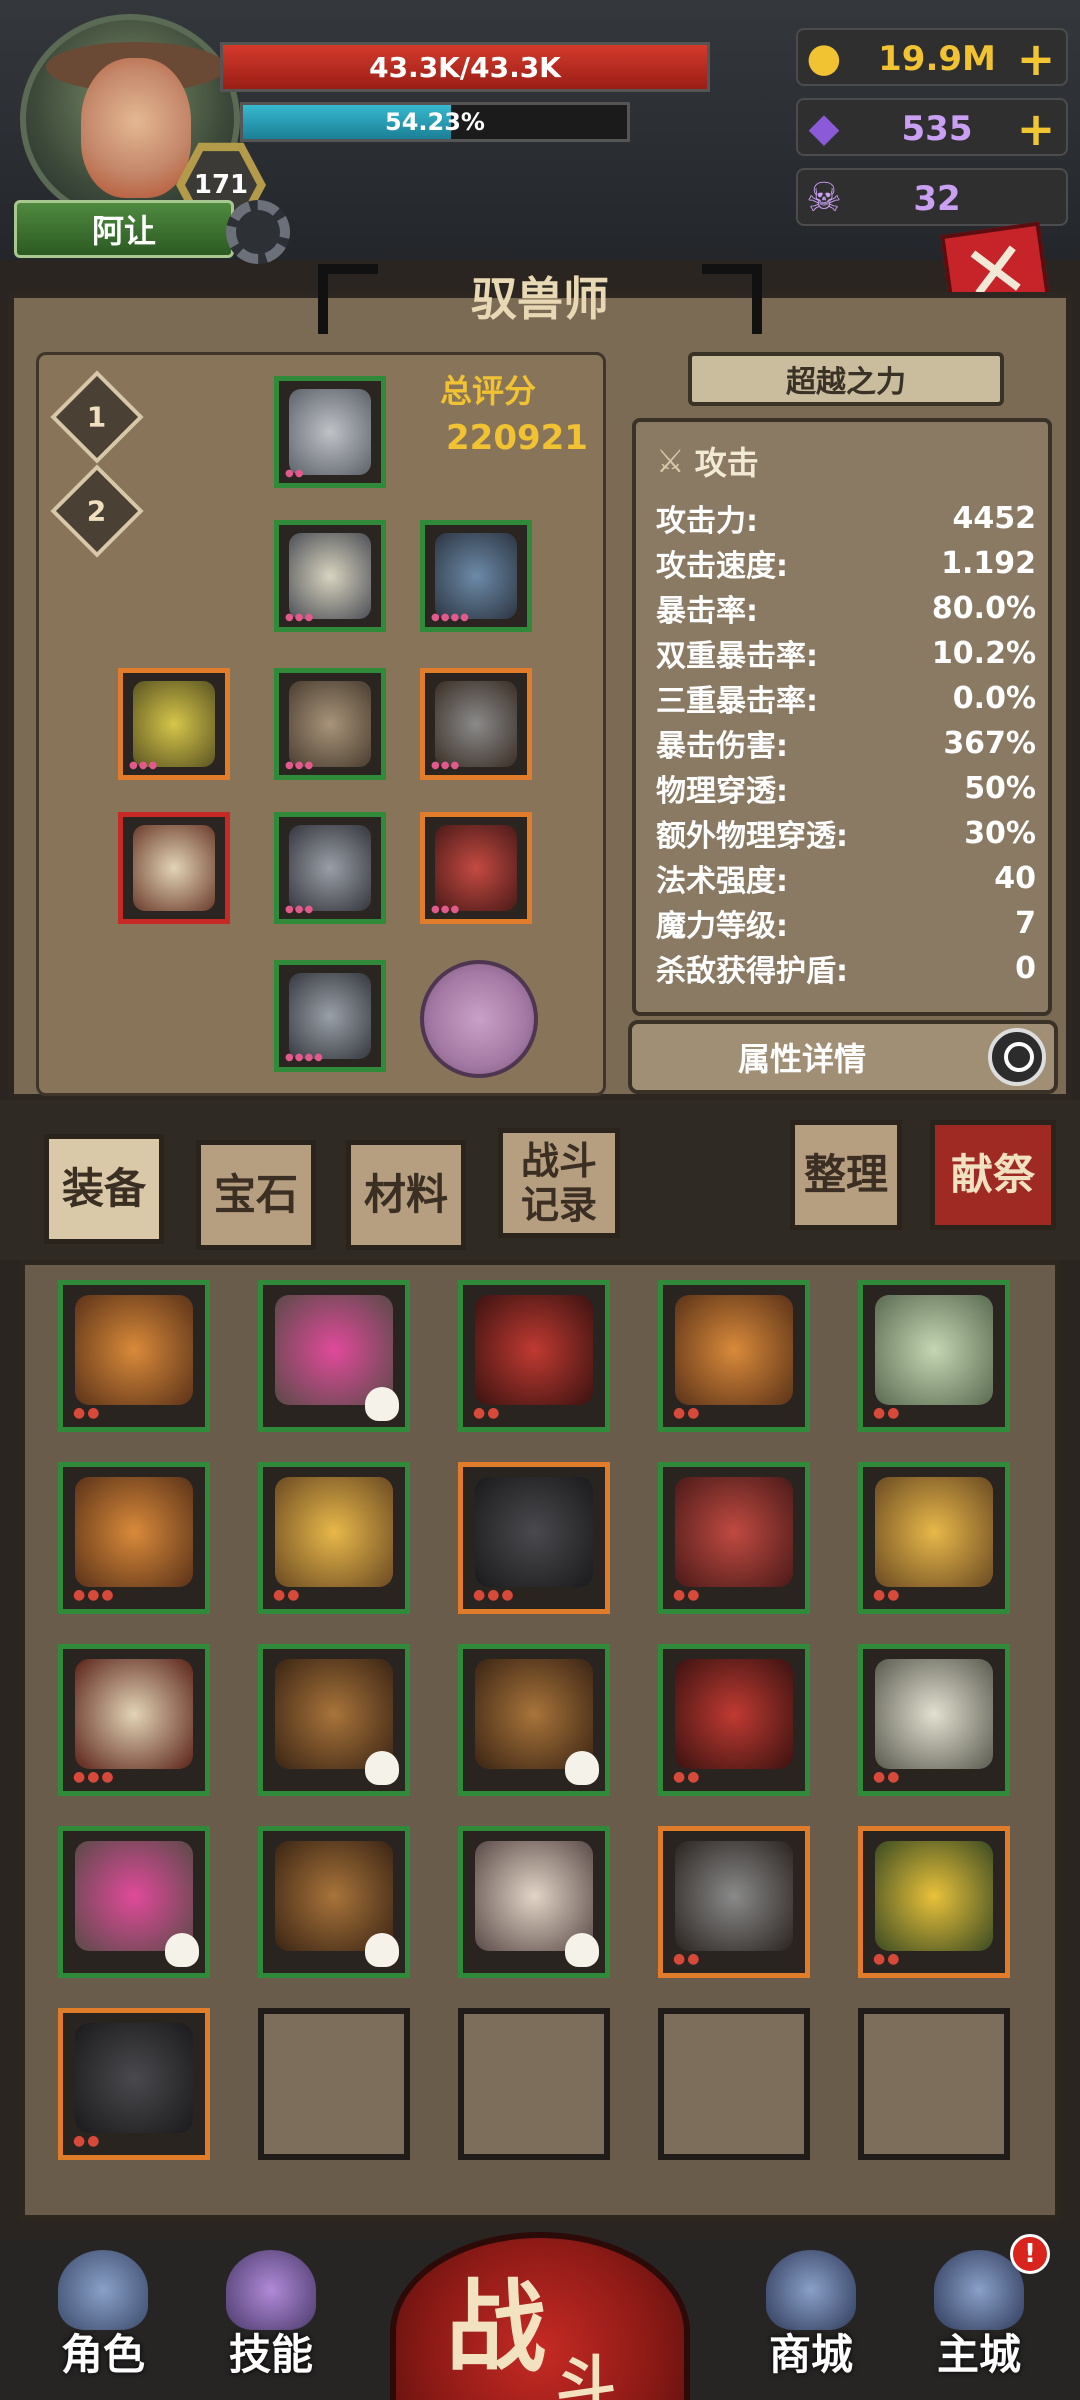  I want to click on nav-skills-label: 技能, so click(270, 2354).